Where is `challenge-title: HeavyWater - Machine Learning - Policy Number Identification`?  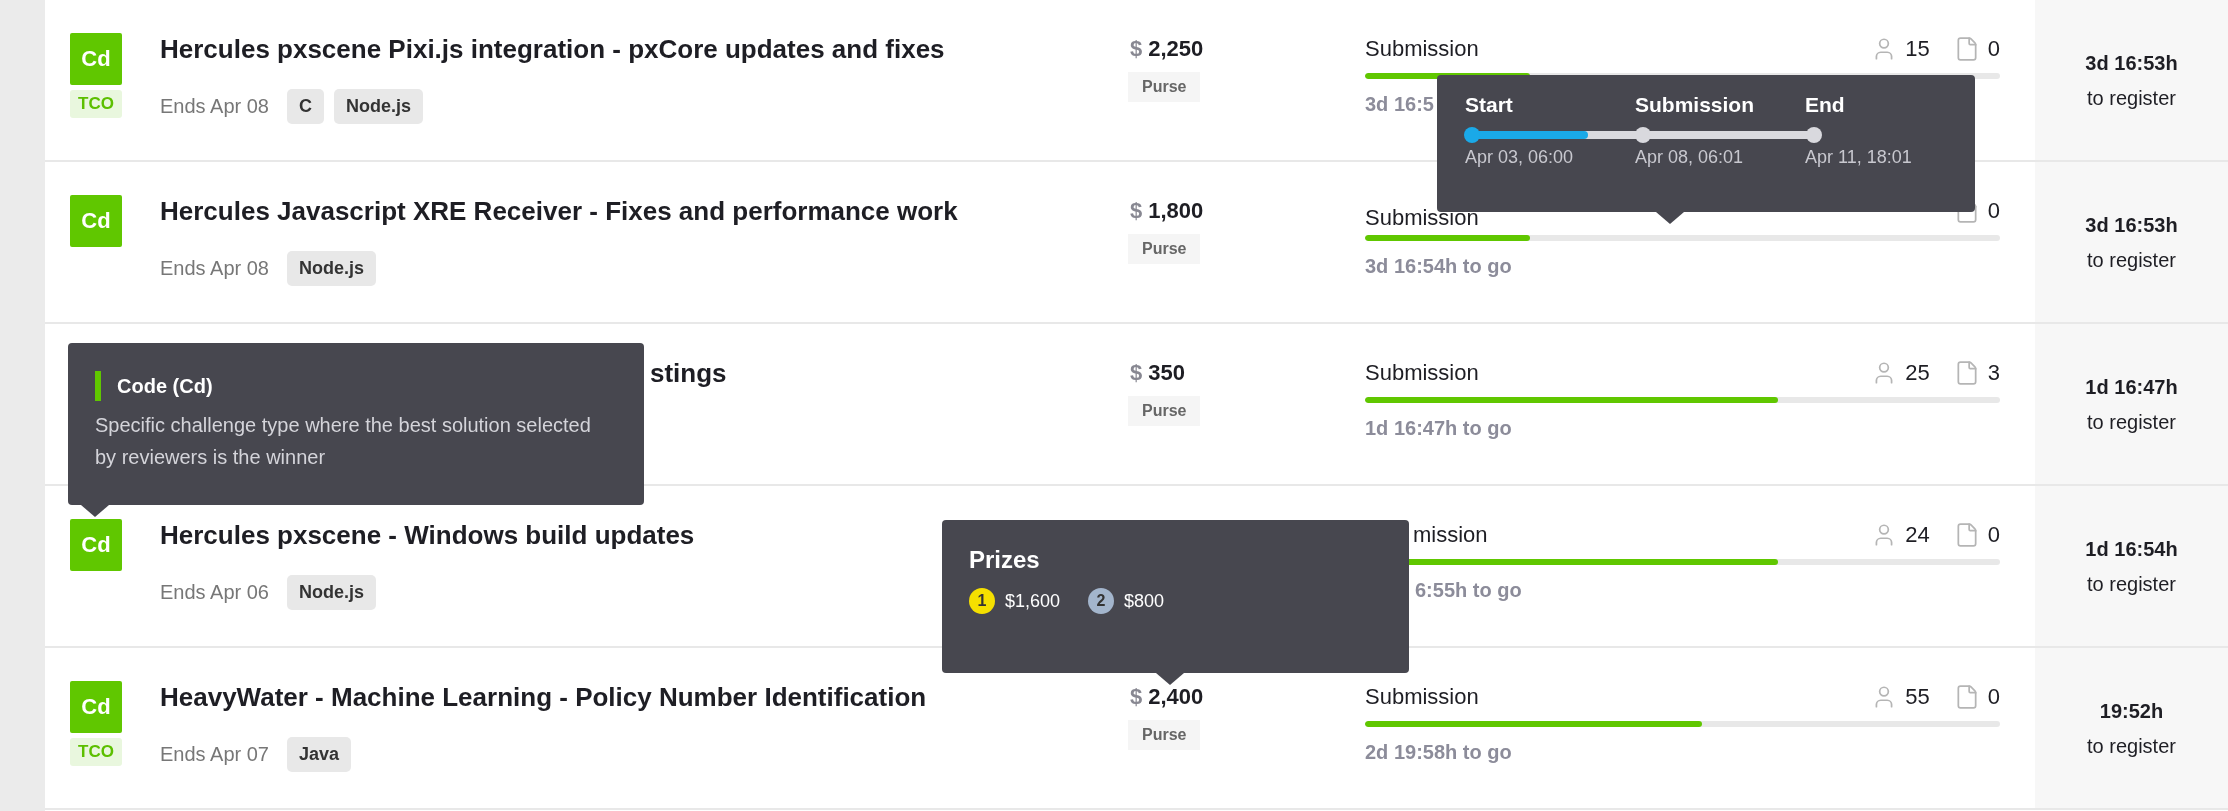
challenge-title: HeavyWater - Machine Learning - Policy Number Identification is located at coordinates (637, 697).